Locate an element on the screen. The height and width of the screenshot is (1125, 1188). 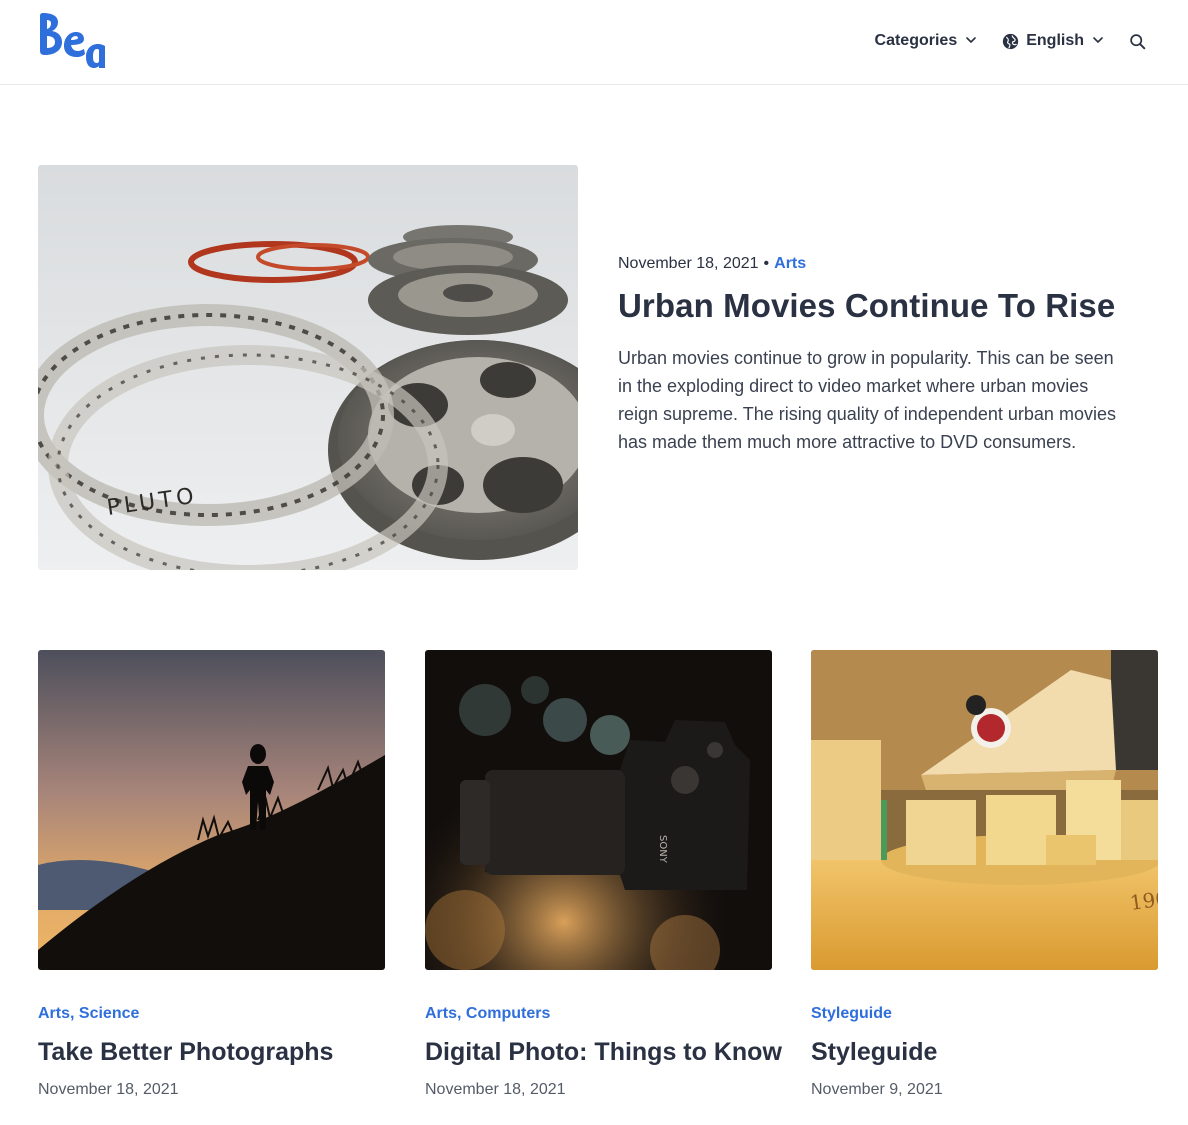
post-card-categories: Styleguide is located at coordinates (984, 1014).